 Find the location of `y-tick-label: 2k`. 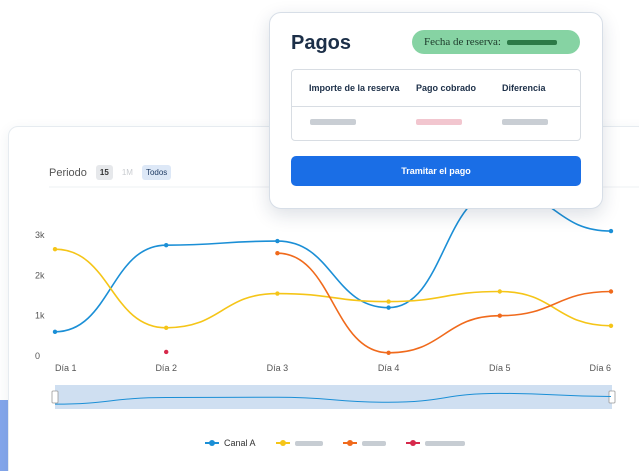

y-tick-label: 2k is located at coordinates (40, 275).